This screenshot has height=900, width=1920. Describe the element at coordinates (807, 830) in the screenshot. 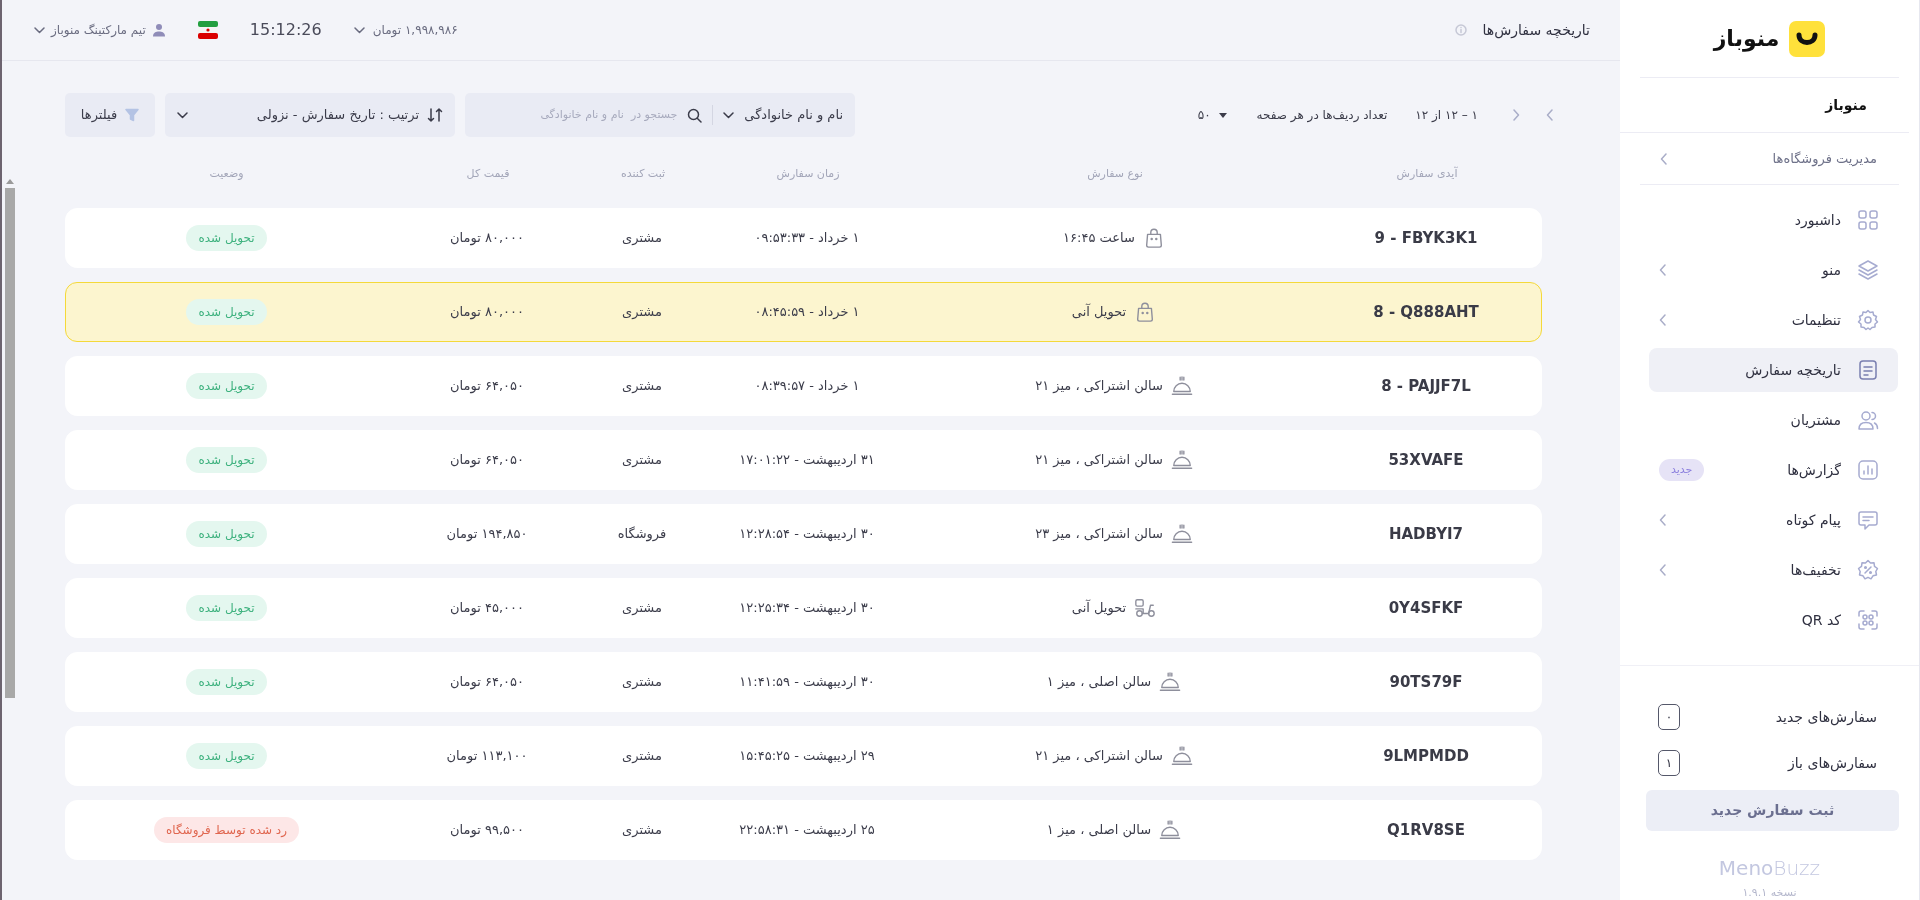

I see `order-time: ۲۵ اردیبهشت - ۲۲:۵۸:۳۱` at that location.